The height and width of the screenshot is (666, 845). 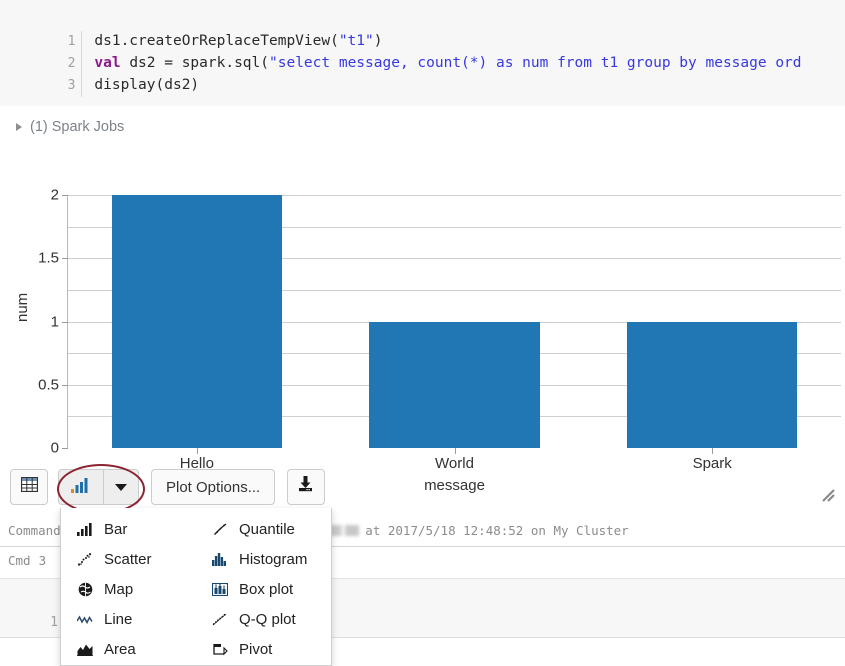 What do you see at coordinates (48, 258) in the screenshot?
I see `y-tick-label: 1.5` at bounding box center [48, 258].